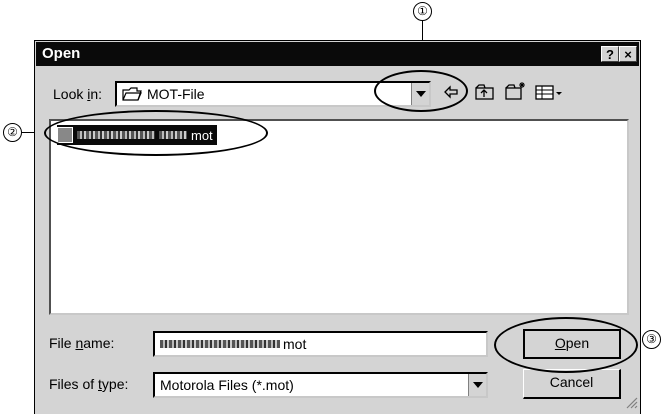 The width and height of the screenshot is (662, 414). Describe the element at coordinates (337, 54) in the screenshot. I see `title-bar: Open ? ×` at that location.